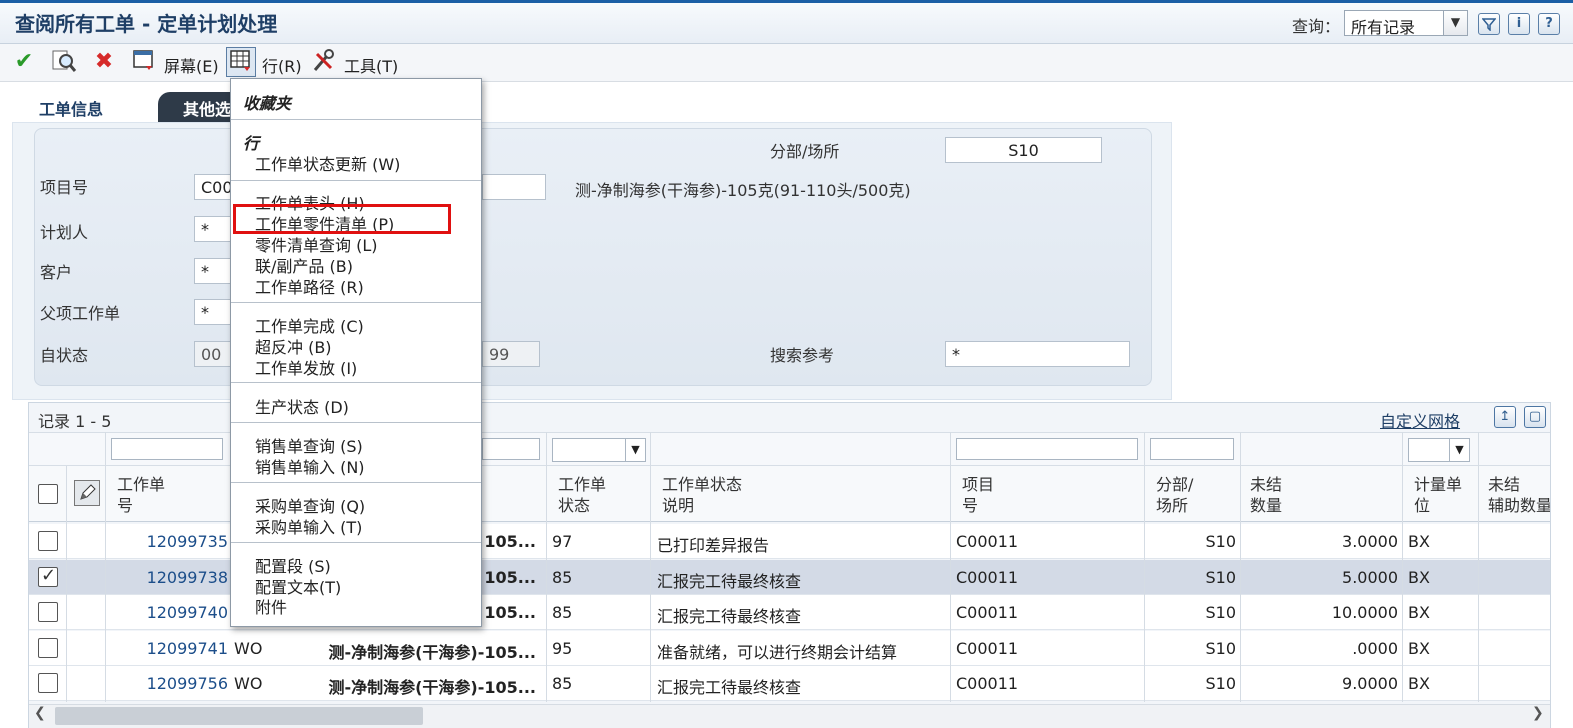 The width and height of the screenshot is (1573, 728). Describe the element at coordinates (309, 286) in the screenshot. I see `menu-item: 工作单路径 (R)` at that location.